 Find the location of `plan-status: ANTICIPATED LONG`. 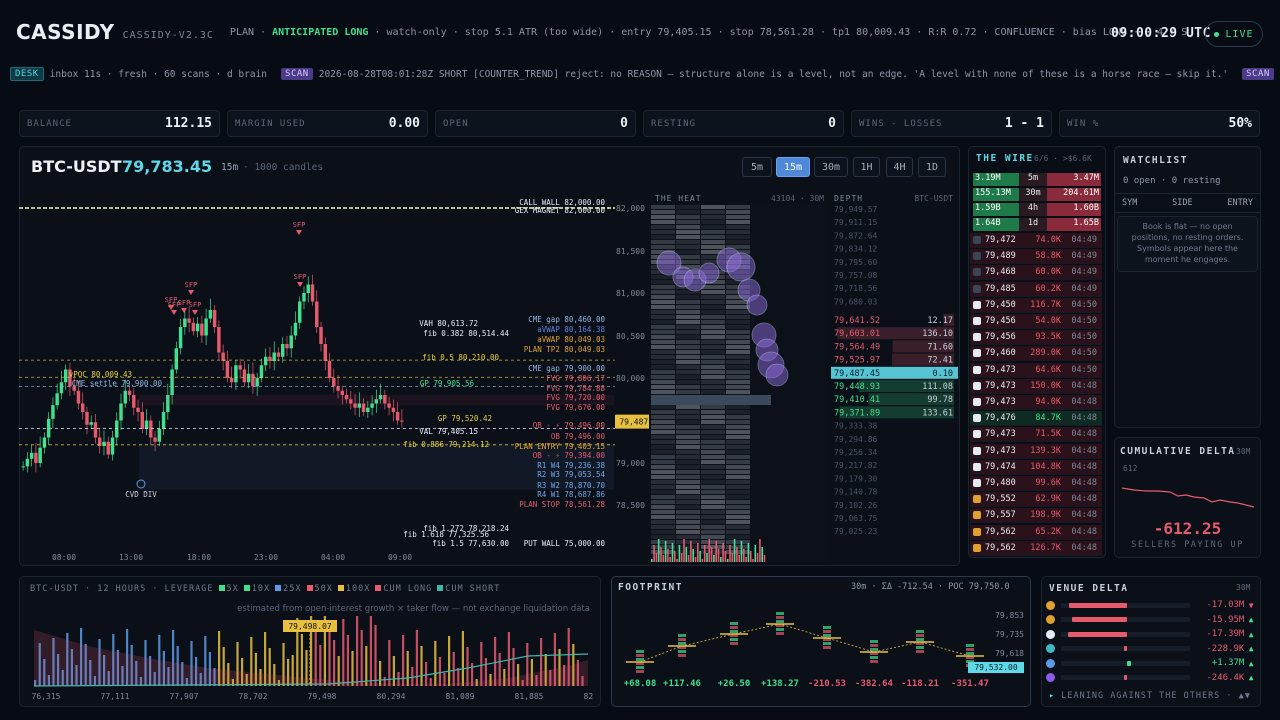

plan-status: ANTICIPATED LONG is located at coordinates (320, 32).